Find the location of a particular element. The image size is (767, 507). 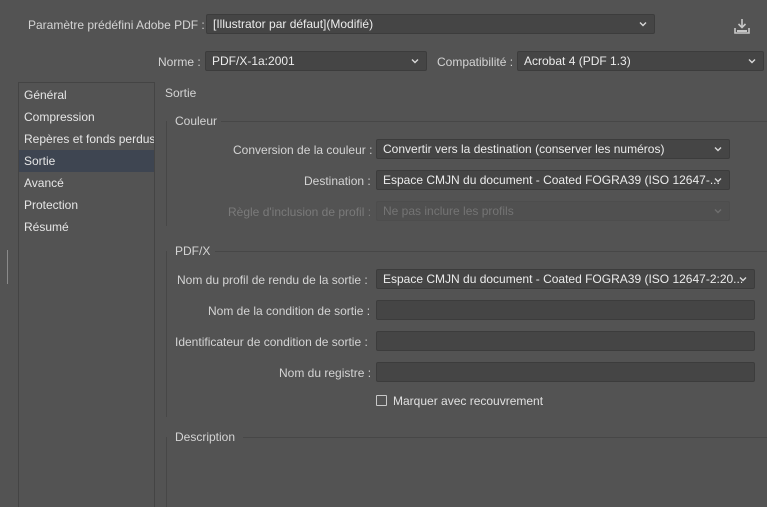

output-condition-id-field is located at coordinates (565, 341).